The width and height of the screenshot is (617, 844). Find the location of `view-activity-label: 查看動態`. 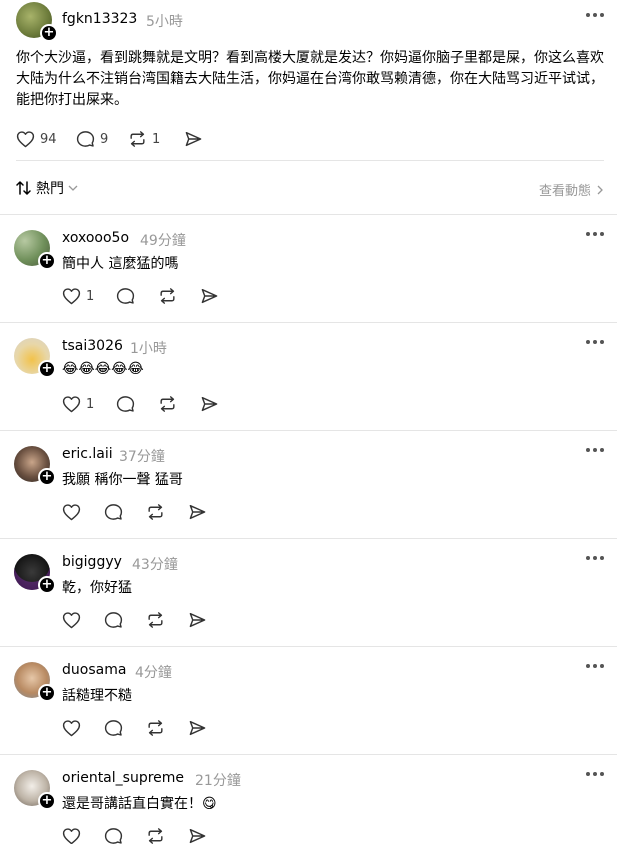

view-activity-label: 查看動態 is located at coordinates (564, 191).